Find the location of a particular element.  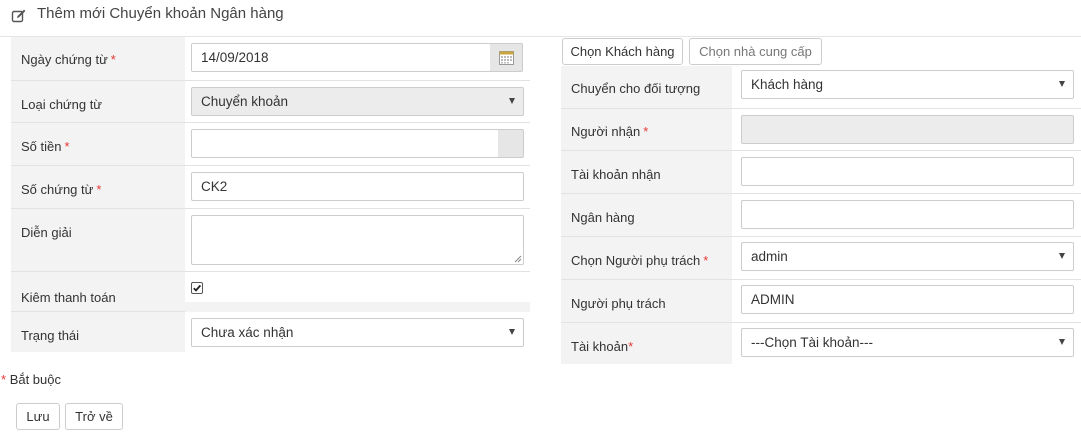

doc-type-select: Chuyển khoản is located at coordinates (357, 101).